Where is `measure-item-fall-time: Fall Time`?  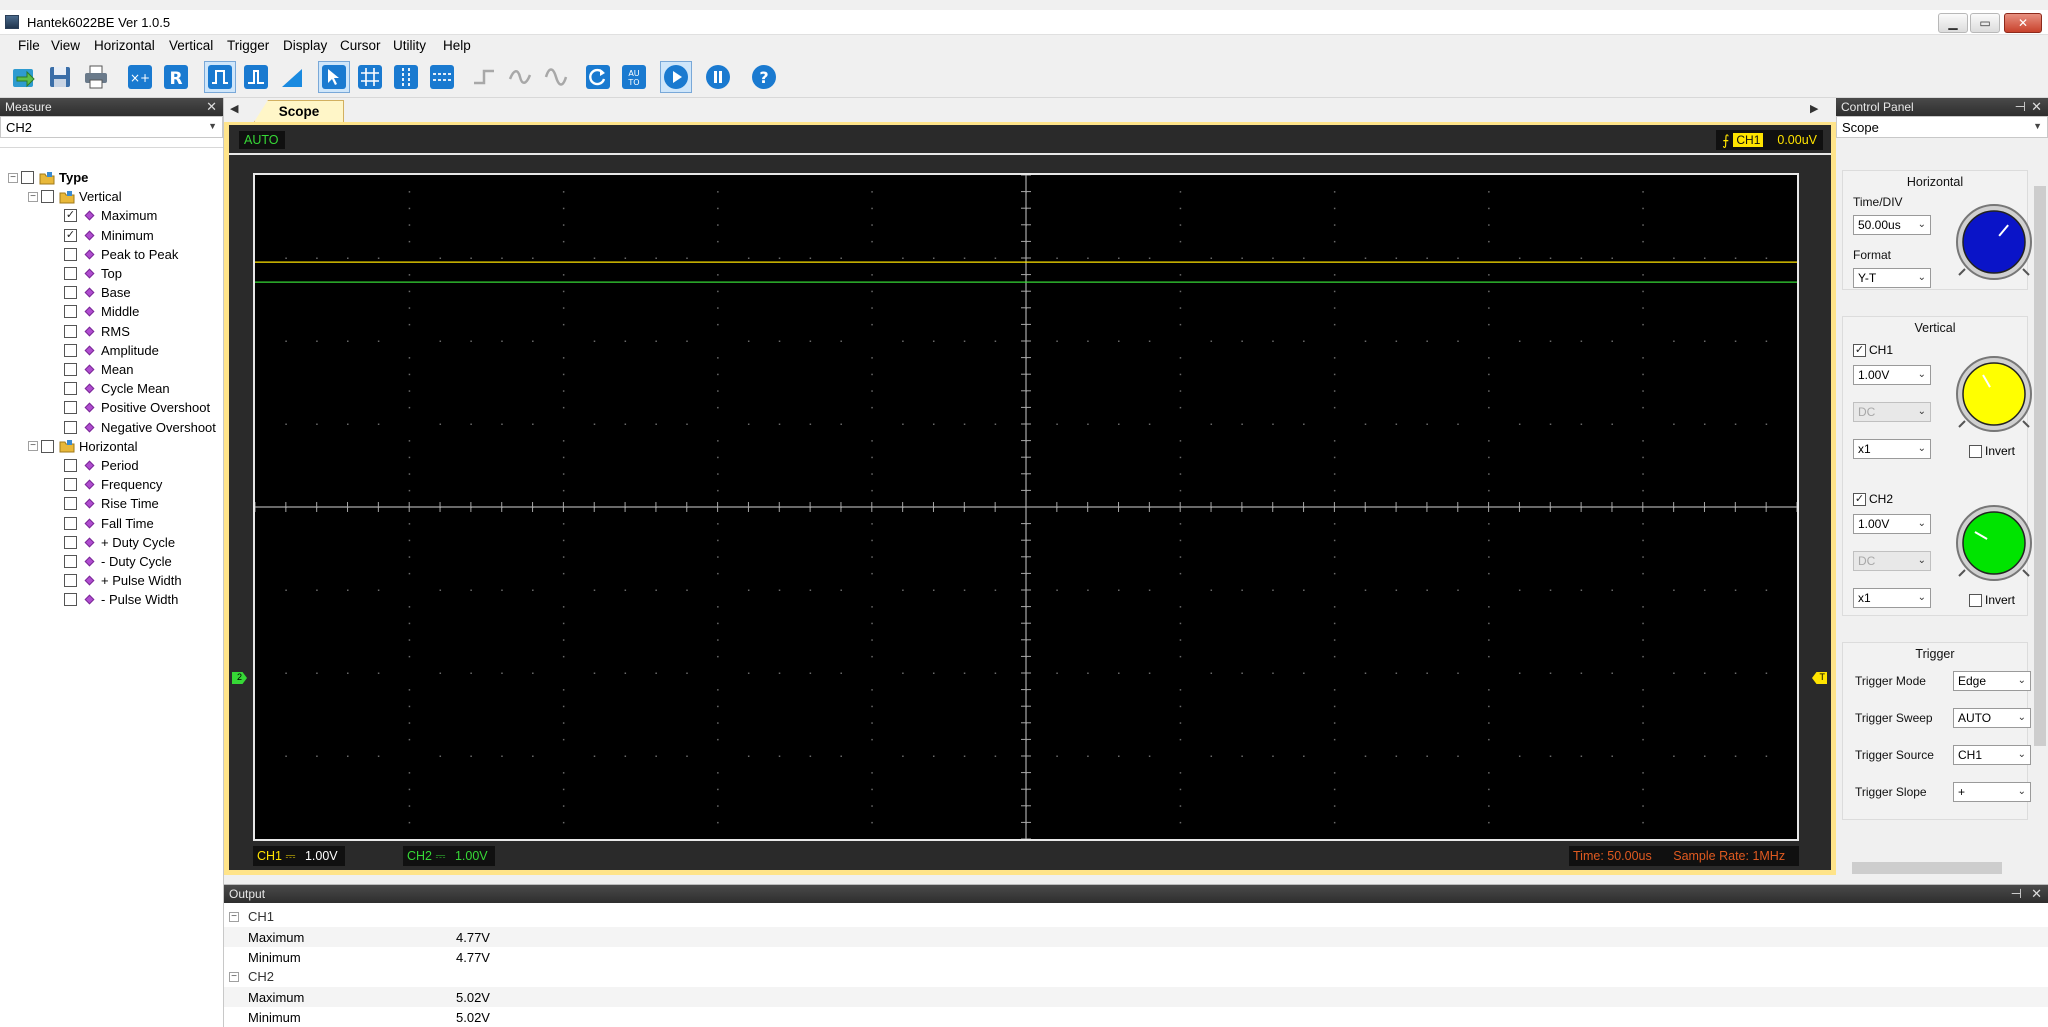 measure-item-fall-time: Fall Time is located at coordinates (109, 523).